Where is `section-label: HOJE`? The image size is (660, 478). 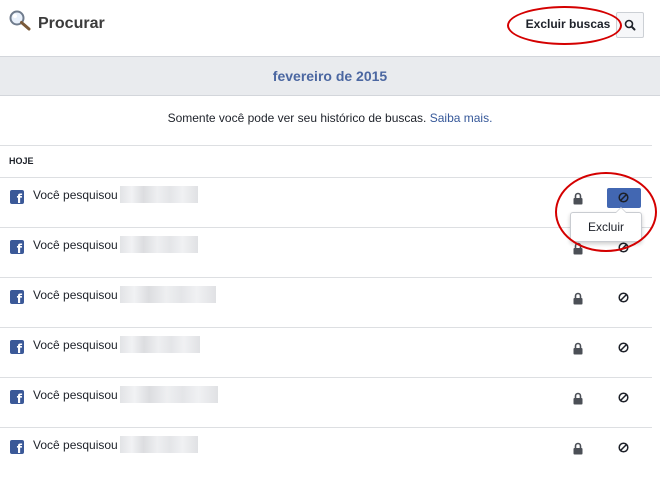
section-label: HOJE is located at coordinates (21, 161).